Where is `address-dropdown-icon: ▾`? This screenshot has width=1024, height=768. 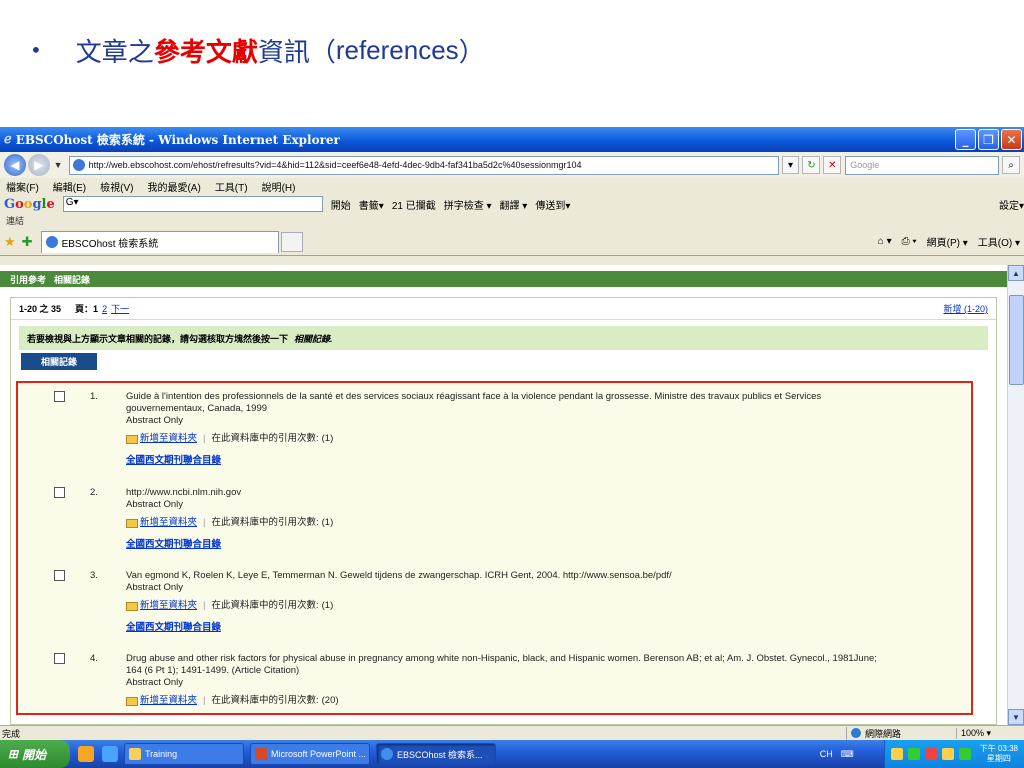
address-dropdown-icon: ▾ is located at coordinates (790, 165).